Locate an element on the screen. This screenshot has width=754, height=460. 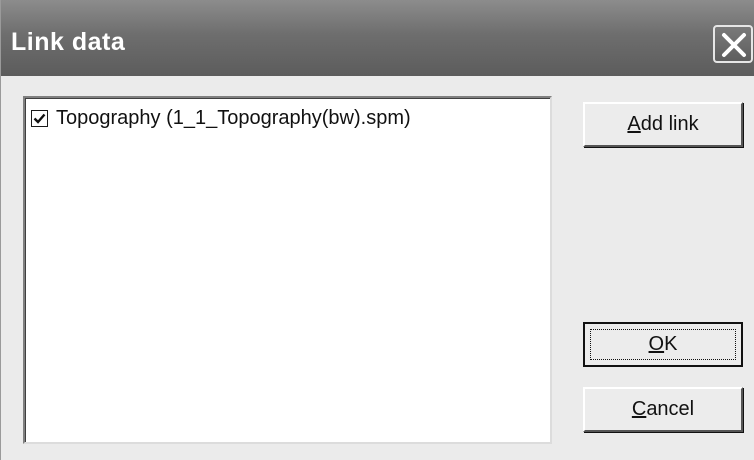
close-icon is located at coordinates (734, 45).